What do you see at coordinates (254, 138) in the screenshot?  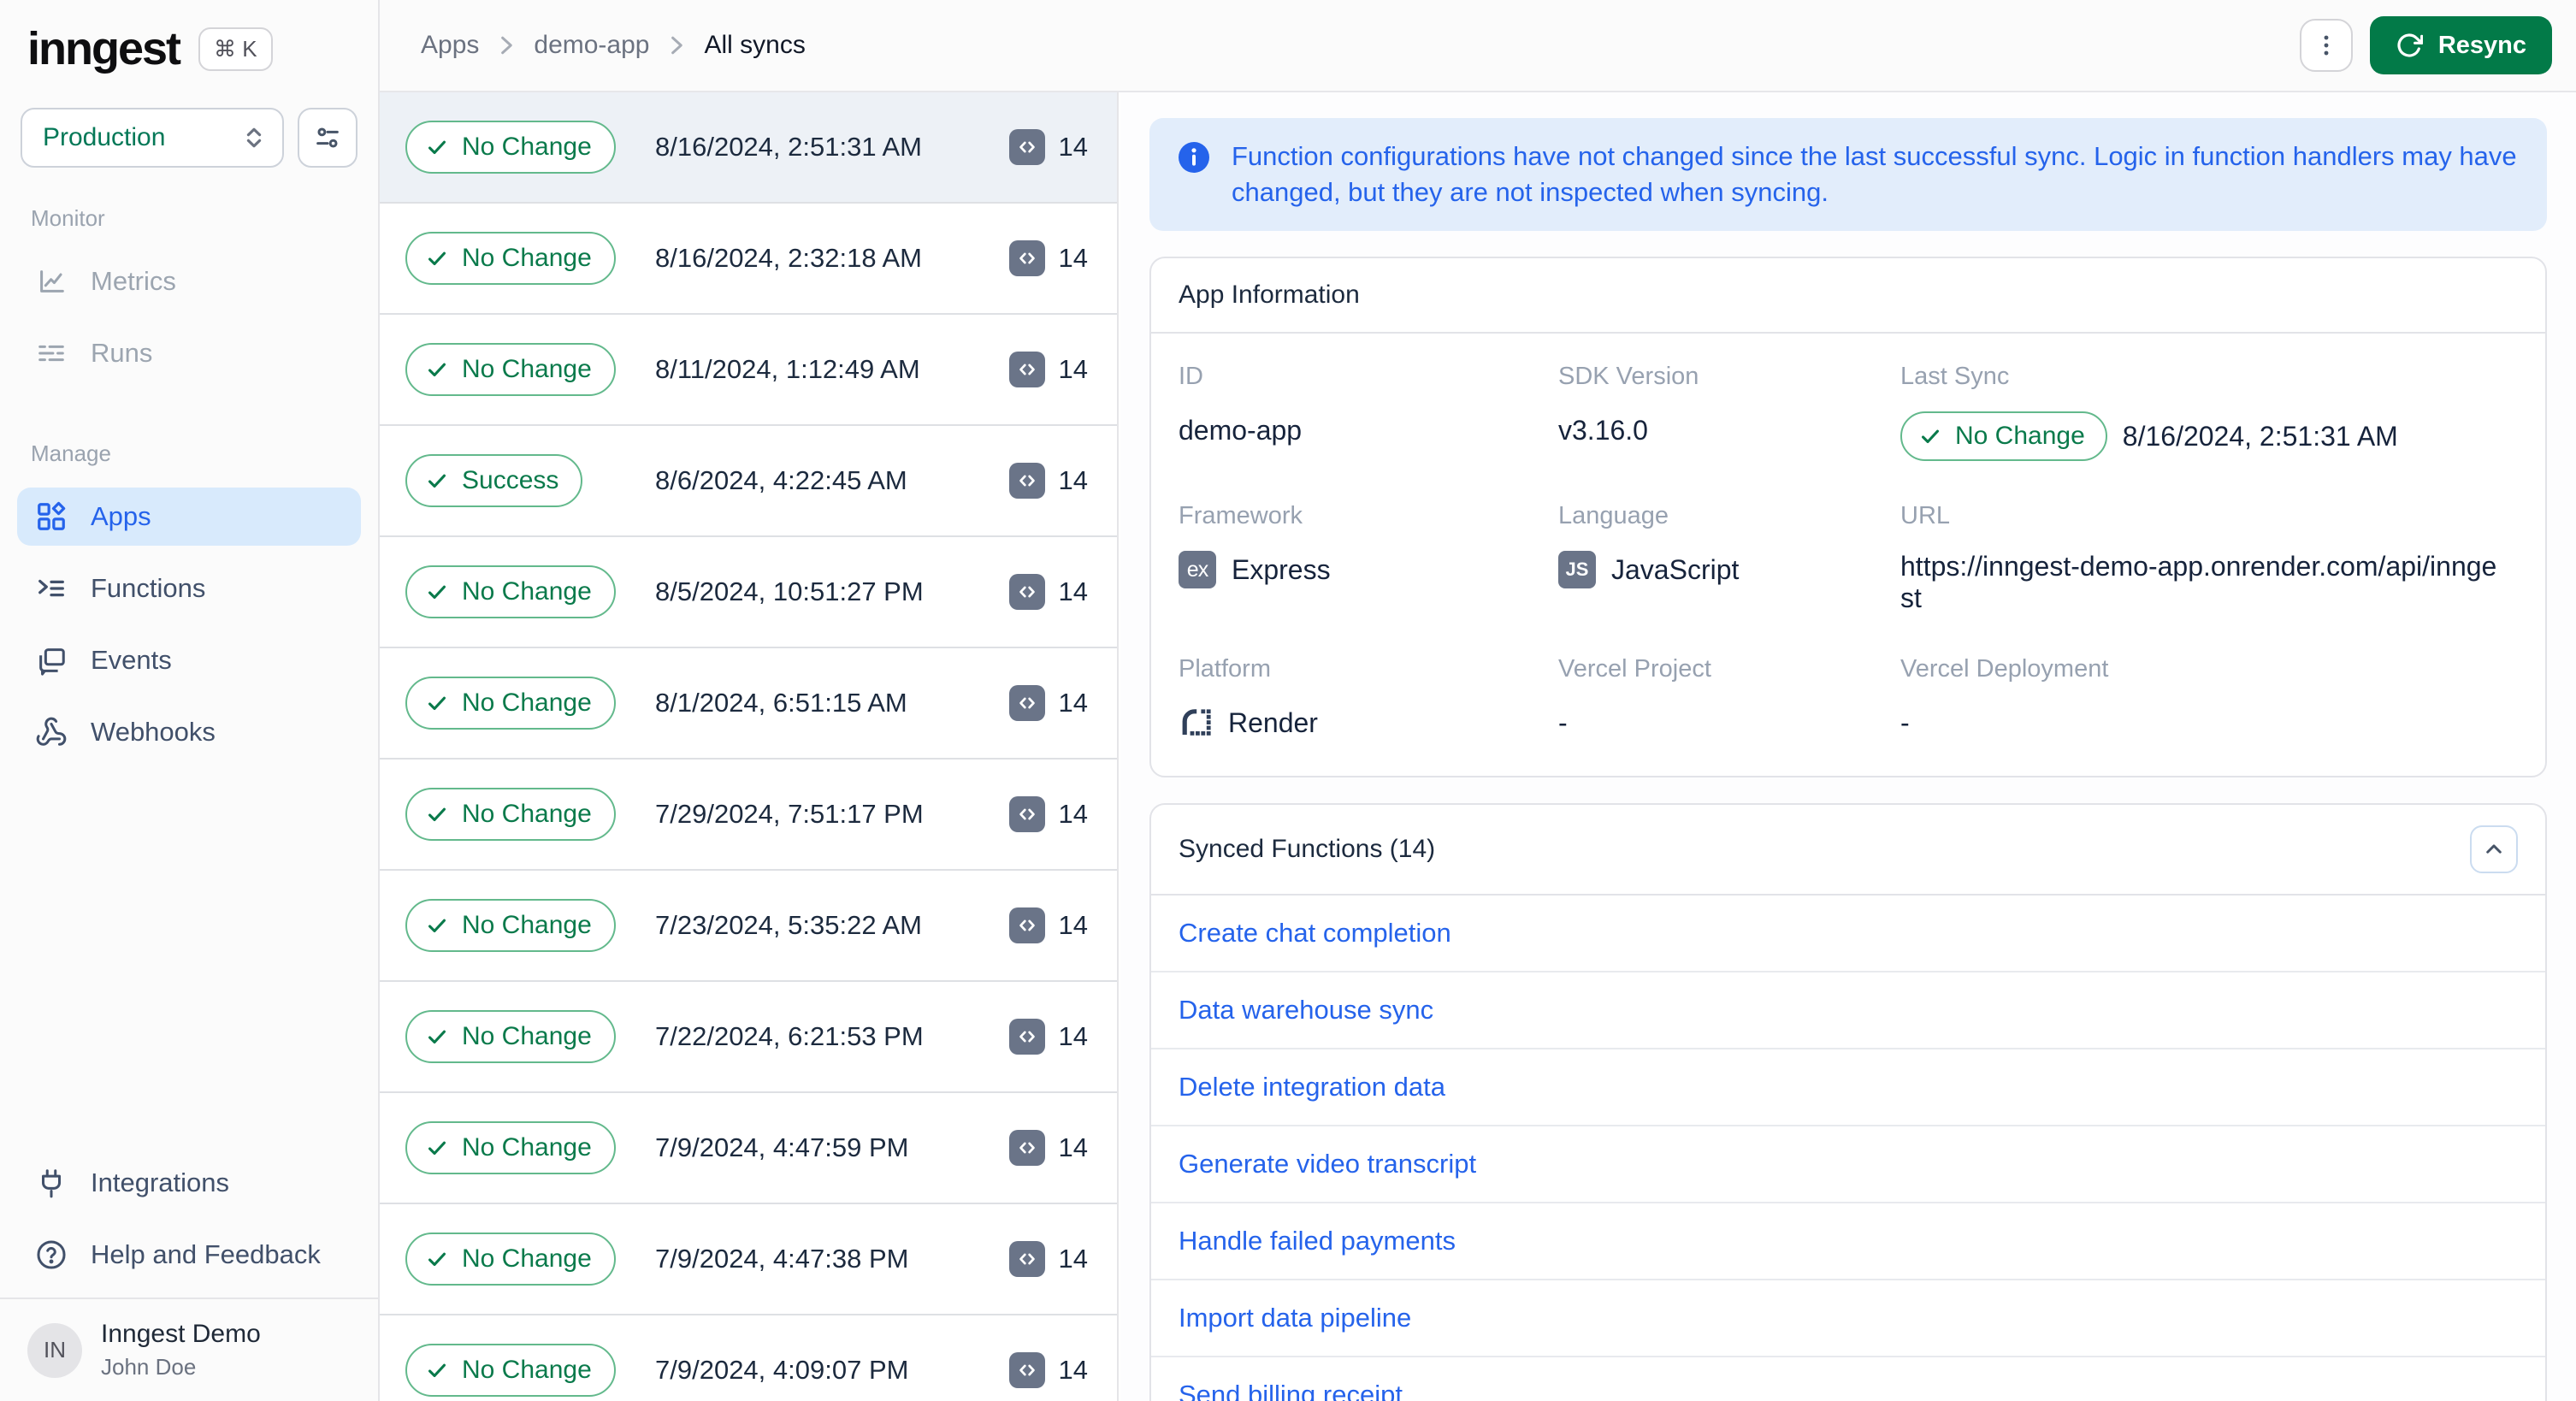 I see `chevron-up-down-icon` at bounding box center [254, 138].